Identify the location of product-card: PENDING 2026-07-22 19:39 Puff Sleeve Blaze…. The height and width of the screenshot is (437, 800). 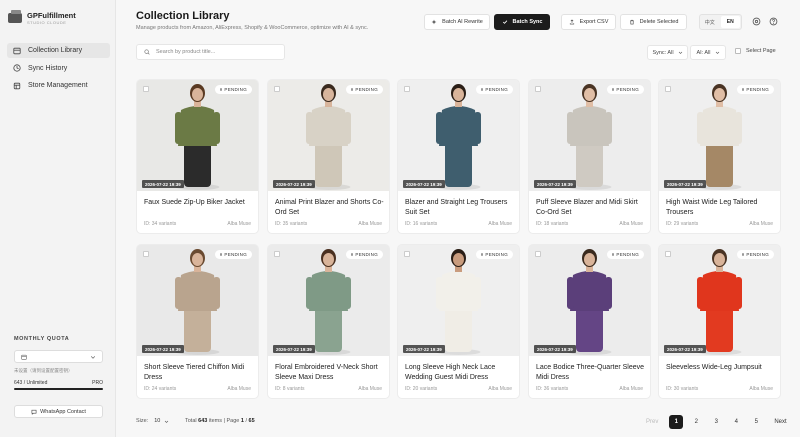
(589, 156).